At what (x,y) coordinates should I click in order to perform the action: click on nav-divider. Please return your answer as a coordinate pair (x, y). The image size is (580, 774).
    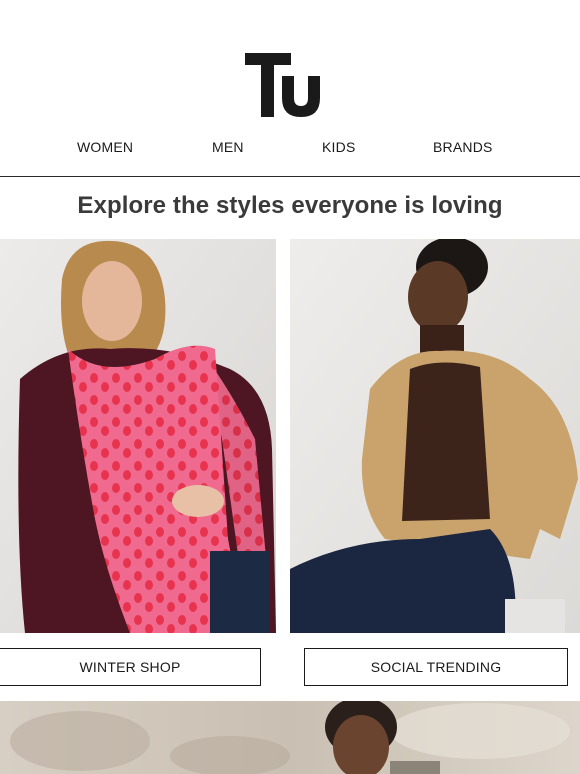
    Looking at the image, I should click on (290, 176).